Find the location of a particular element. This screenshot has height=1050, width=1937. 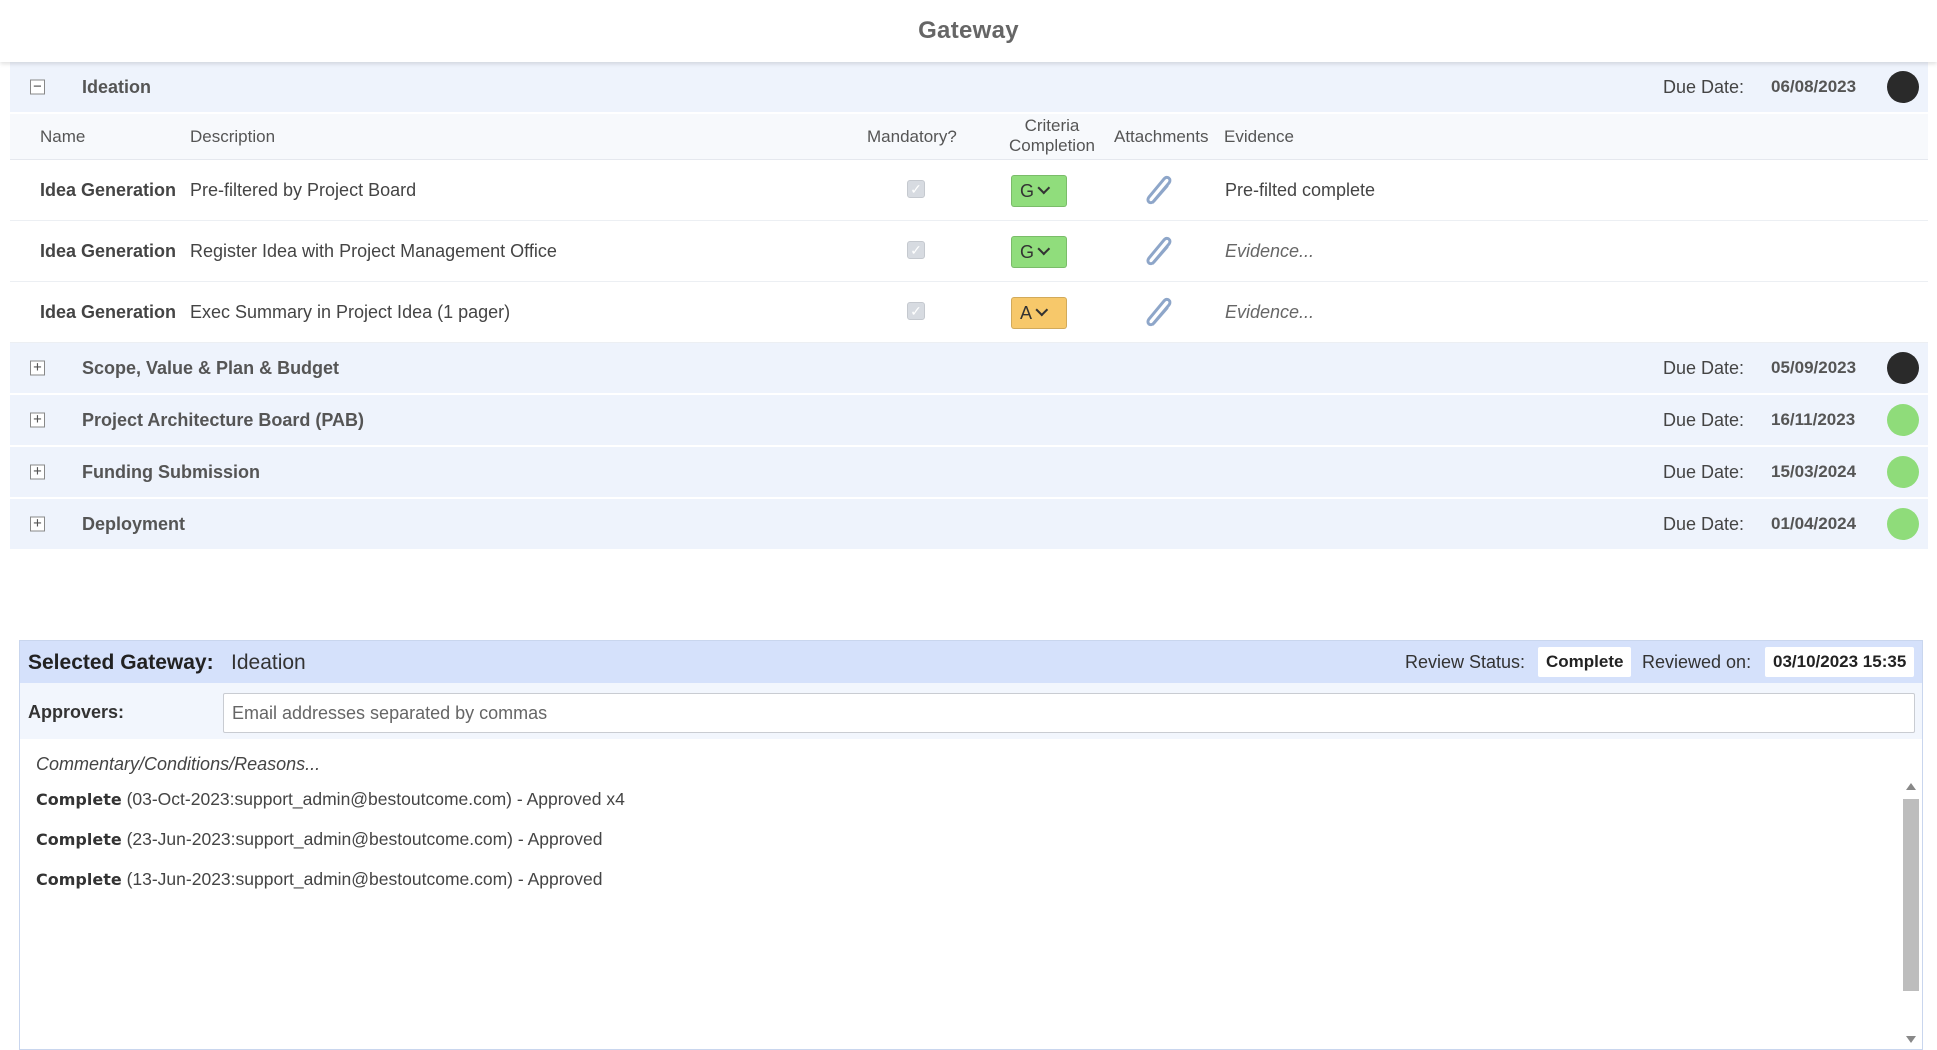

collapse-icon: − is located at coordinates (37, 87).